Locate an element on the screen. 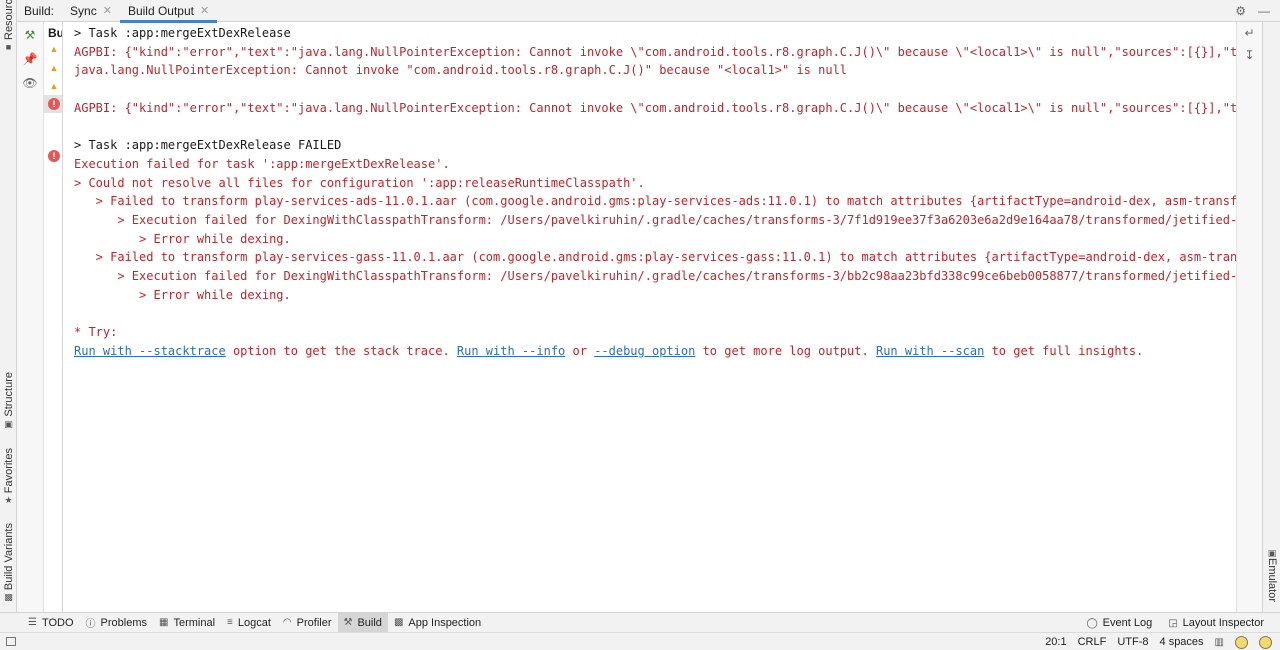 This screenshot has height=650, width=1280. logcat-tool-button: ≡ Logcat is located at coordinates (249, 623).